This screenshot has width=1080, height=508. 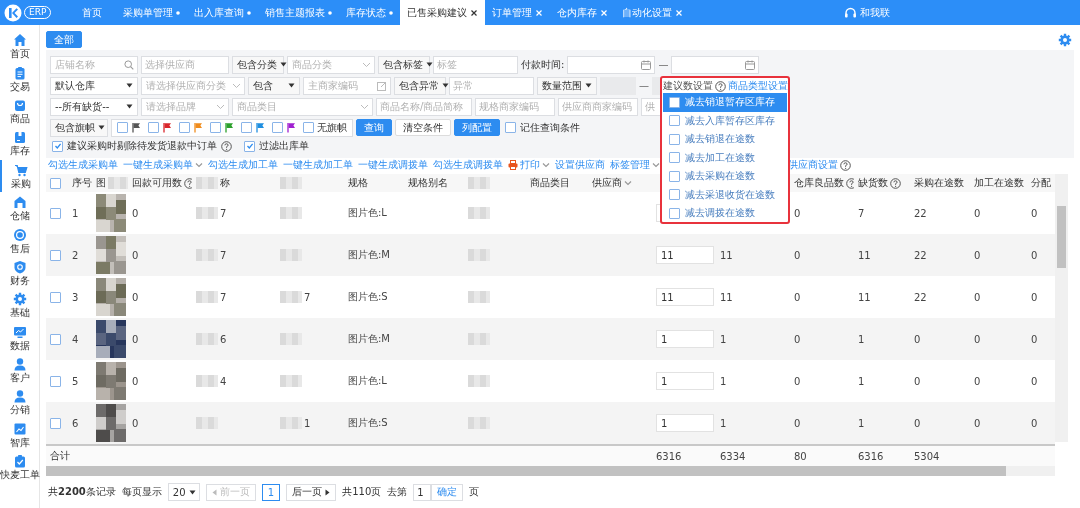 What do you see at coordinates (543, 64) in the screenshot?
I see `field-label: 付款时间:` at bounding box center [543, 64].